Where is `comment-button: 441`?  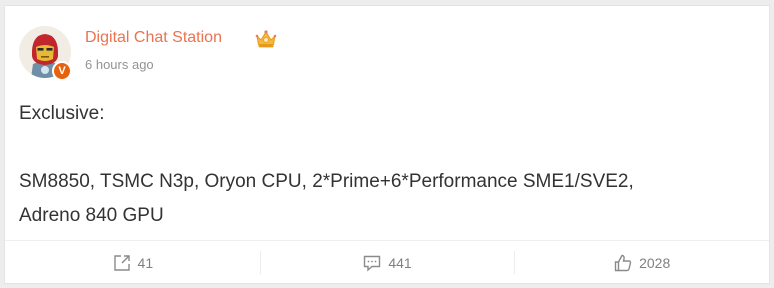 comment-button: 441 is located at coordinates (387, 262).